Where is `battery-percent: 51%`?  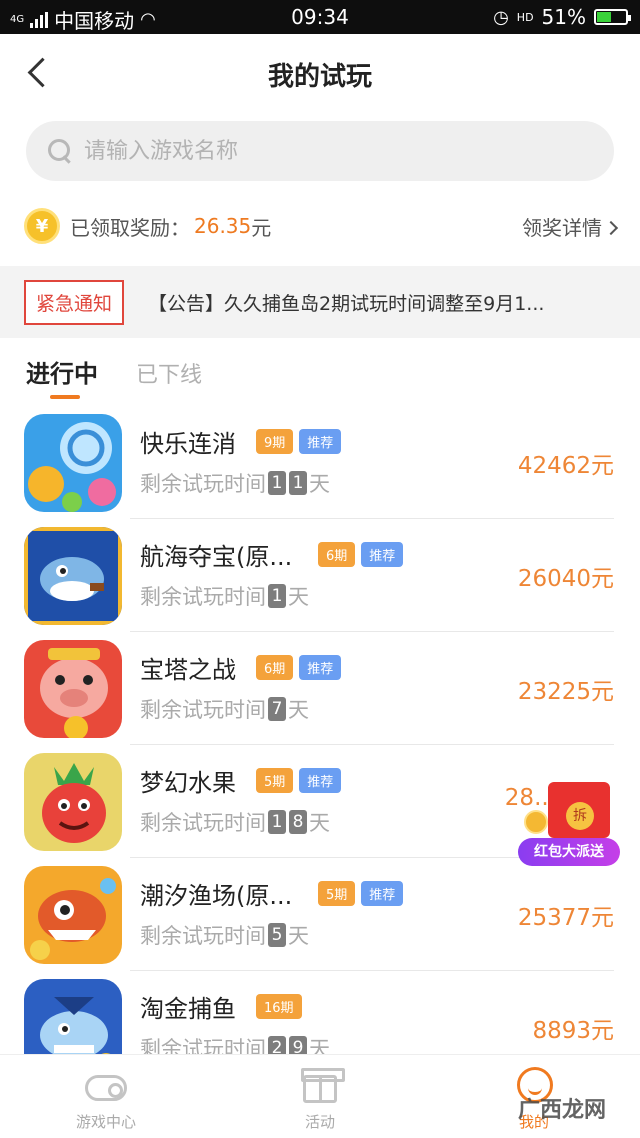
battery-percent: 51% is located at coordinates (563, 17).